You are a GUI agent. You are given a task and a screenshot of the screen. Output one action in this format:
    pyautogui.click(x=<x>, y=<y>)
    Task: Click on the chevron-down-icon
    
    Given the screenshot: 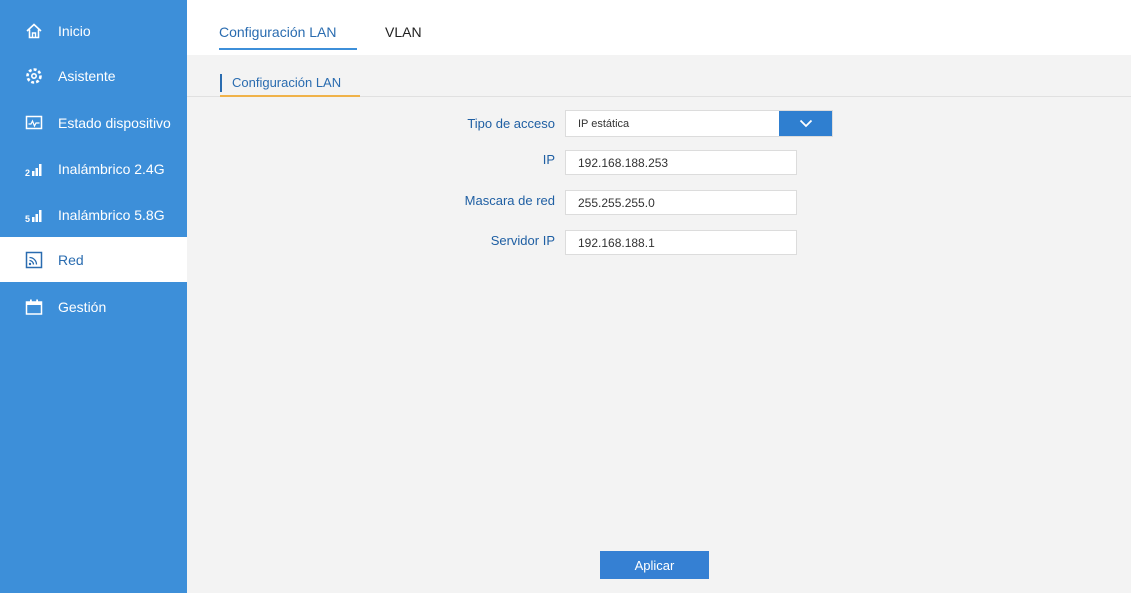 What is the action you would take?
    pyautogui.click(x=805, y=123)
    